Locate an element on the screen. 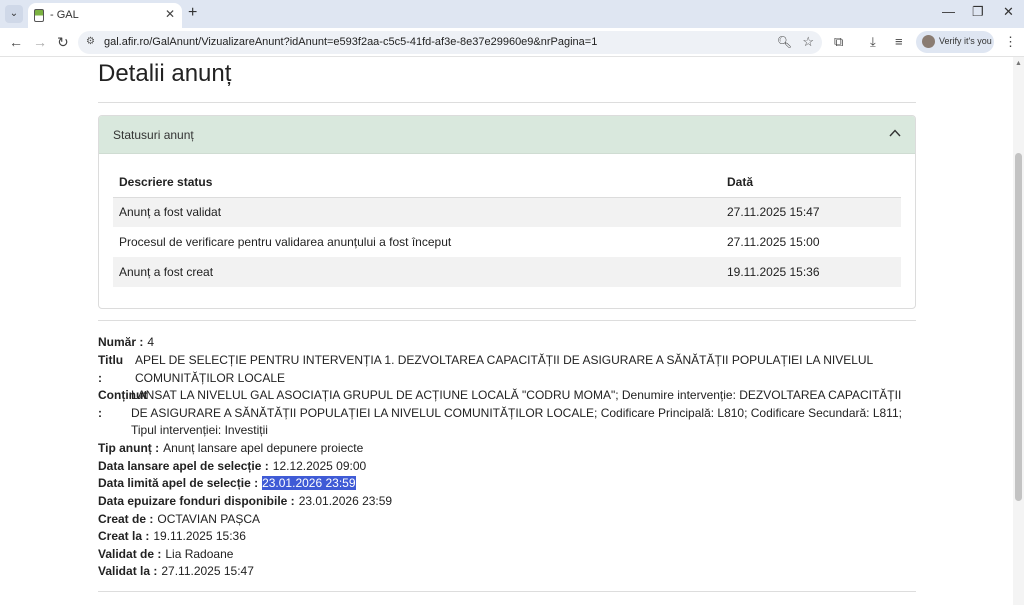 The image size is (1024, 605). download-icon: ⤓ is located at coordinates (873, 42).